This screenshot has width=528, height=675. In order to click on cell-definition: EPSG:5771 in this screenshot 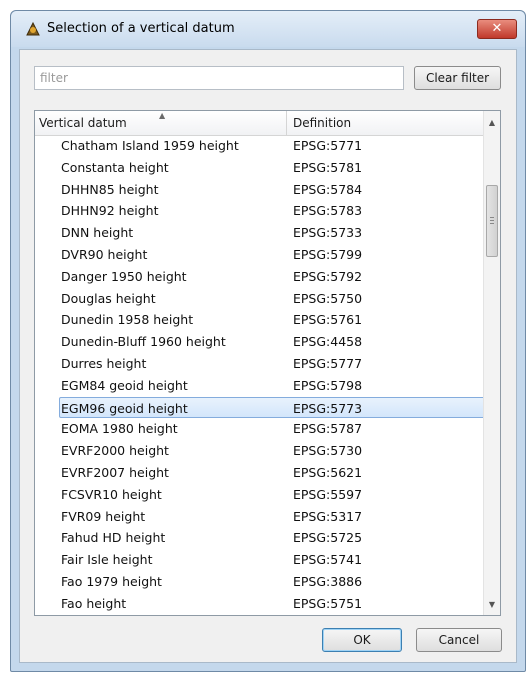, I will do `click(328, 145)`.